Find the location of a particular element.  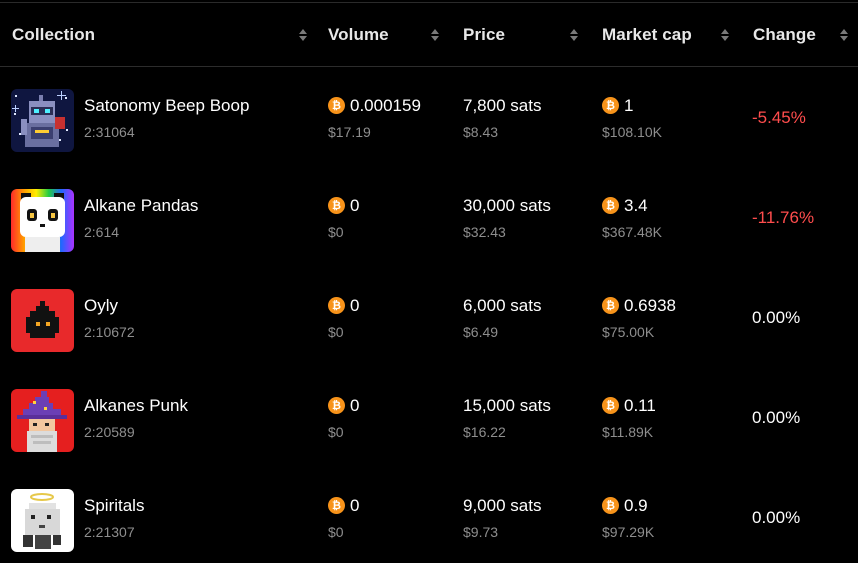

change-percent: -5.45% is located at coordinates (779, 117).